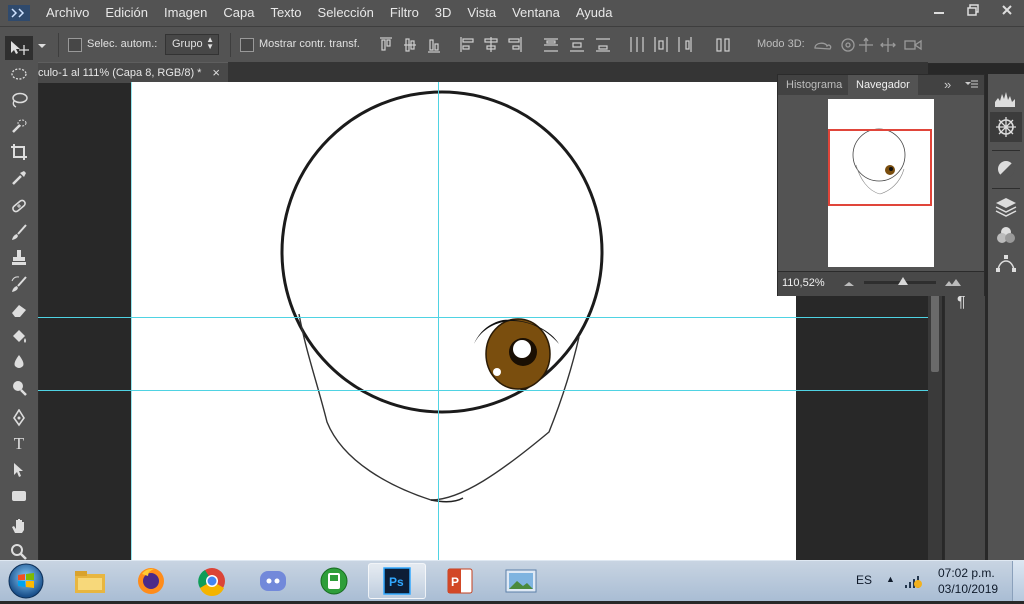 The width and height of the screenshot is (1024, 604). I want to click on guide-horizontal-lower, so click(483, 390).